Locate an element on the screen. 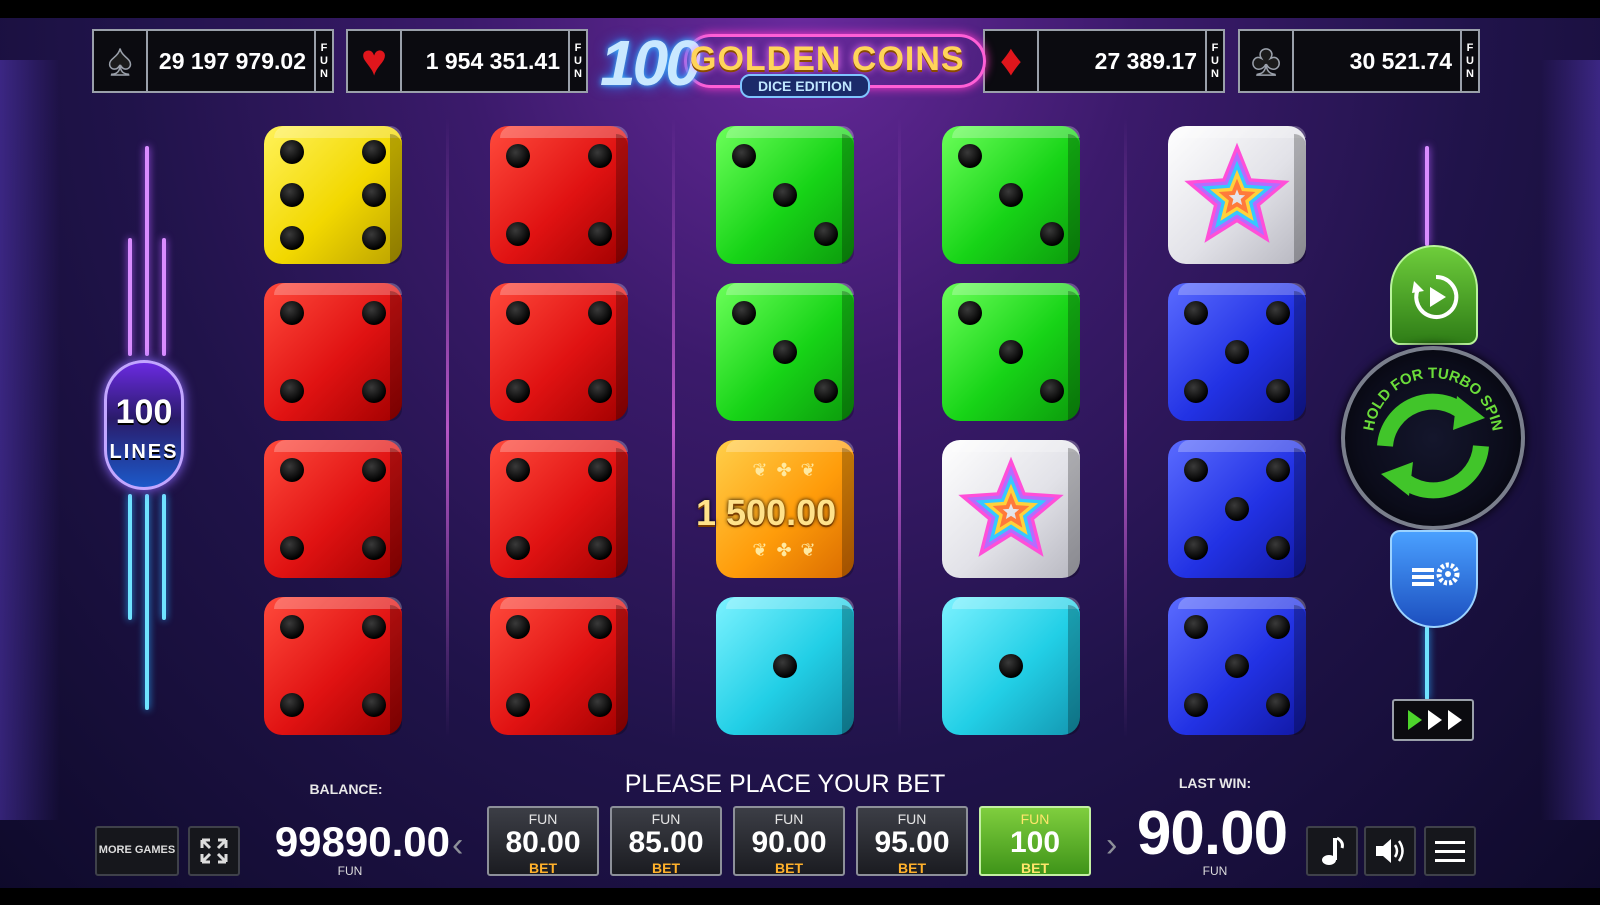 The height and width of the screenshot is (905, 1600). music-note-icon is located at coordinates (1333, 850).